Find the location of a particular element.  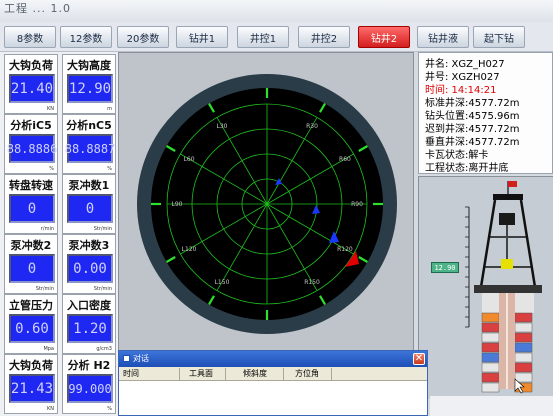

gauge-5: 泵冲数1 0 Str/min is located at coordinates (89, 204).